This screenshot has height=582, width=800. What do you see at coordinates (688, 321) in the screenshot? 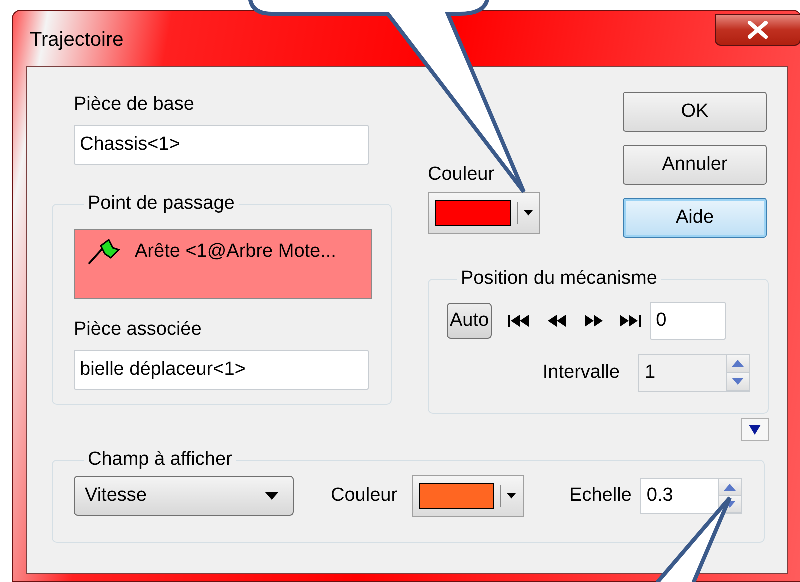
I see `position-field: 0` at bounding box center [688, 321].